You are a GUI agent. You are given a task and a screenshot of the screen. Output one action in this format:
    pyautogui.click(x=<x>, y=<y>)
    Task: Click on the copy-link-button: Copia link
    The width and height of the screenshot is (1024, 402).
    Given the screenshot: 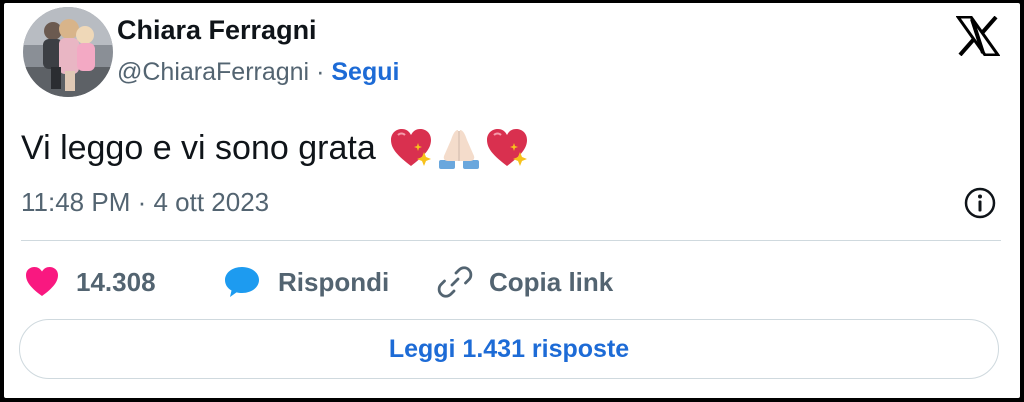 What is the action you would take?
    pyautogui.click(x=525, y=282)
    